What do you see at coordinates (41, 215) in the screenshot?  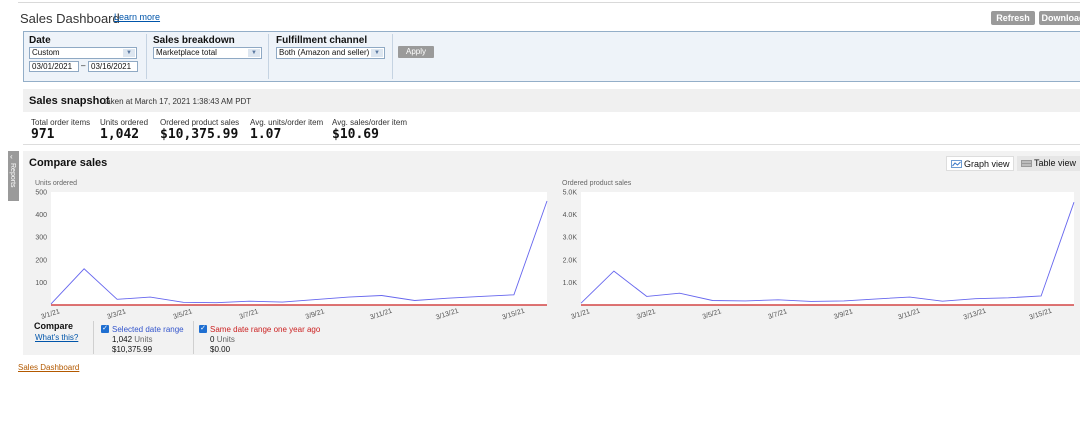 I see `units-chart-y-tick-label: 400` at bounding box center [41, 215].